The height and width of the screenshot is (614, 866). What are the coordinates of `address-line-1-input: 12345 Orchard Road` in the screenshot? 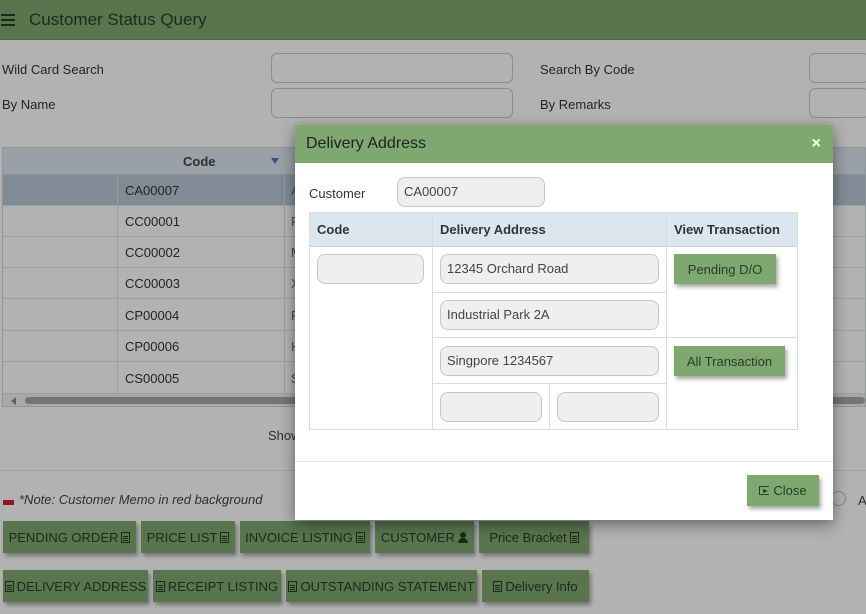 It's located at (549, 269).